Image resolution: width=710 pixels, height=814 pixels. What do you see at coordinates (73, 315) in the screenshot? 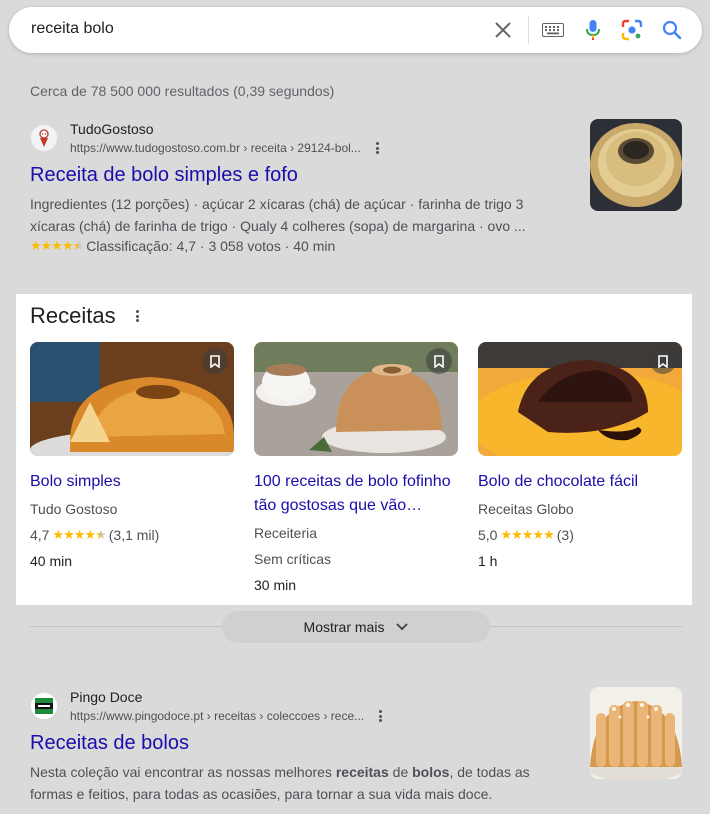
I see `recipes-title: Receitas` at bounding box center [73, 315].